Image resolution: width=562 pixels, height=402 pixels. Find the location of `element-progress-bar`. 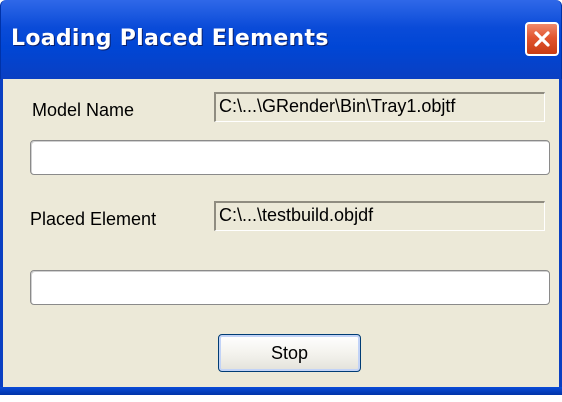

element-progress-bar is located at coordinates (290, 287).